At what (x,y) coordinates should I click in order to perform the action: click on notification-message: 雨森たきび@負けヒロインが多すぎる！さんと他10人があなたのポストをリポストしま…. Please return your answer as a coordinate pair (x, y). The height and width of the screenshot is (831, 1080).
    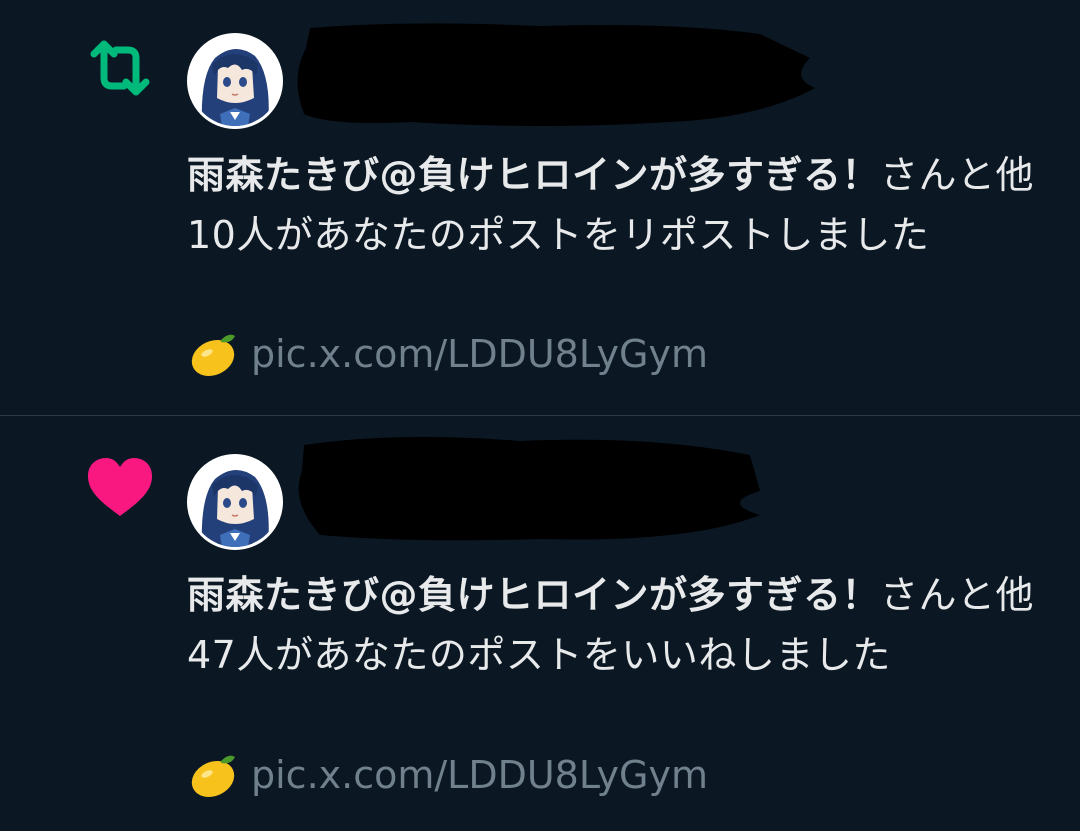
    Looking at the image, I should click on (622, 205).